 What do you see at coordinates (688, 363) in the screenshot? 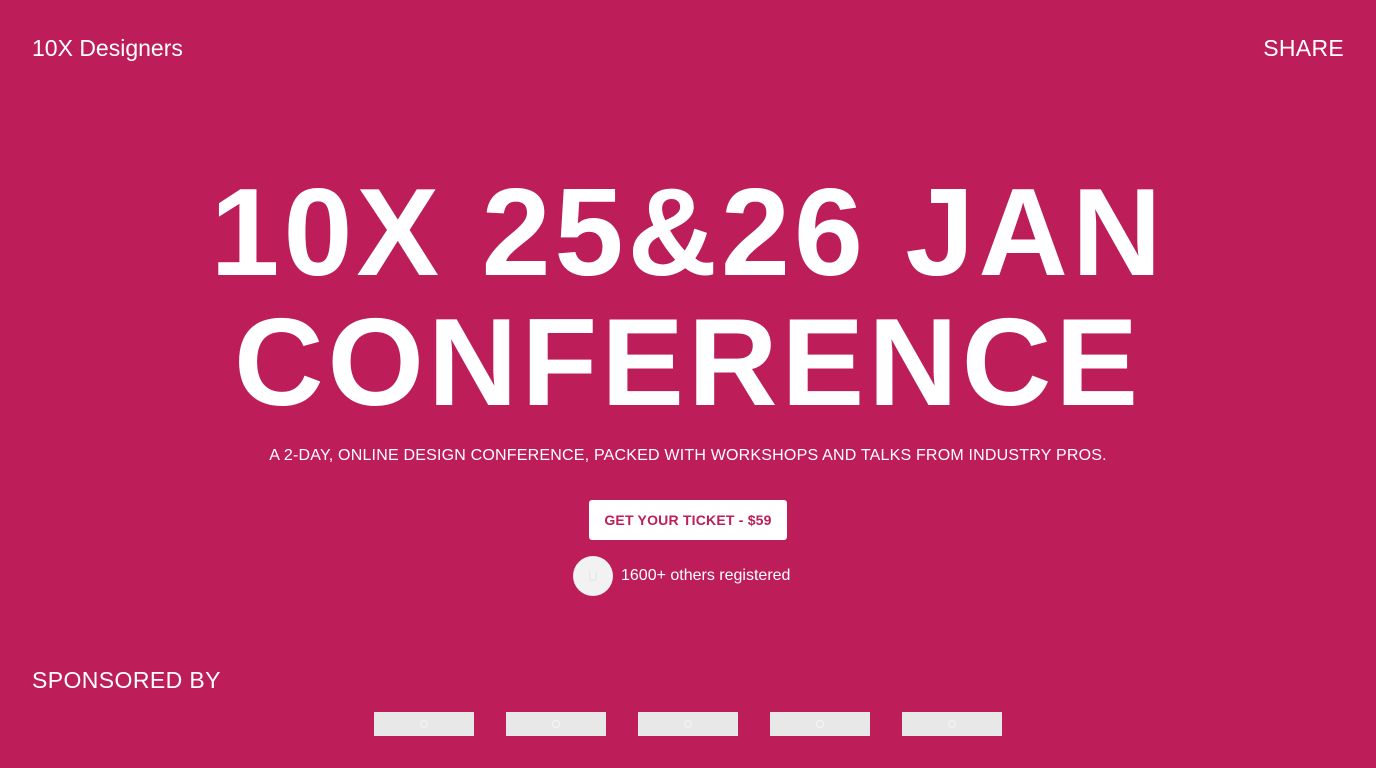
I see `hero-title-line-2: CONFERENCE` at bounding box center [688, 363].